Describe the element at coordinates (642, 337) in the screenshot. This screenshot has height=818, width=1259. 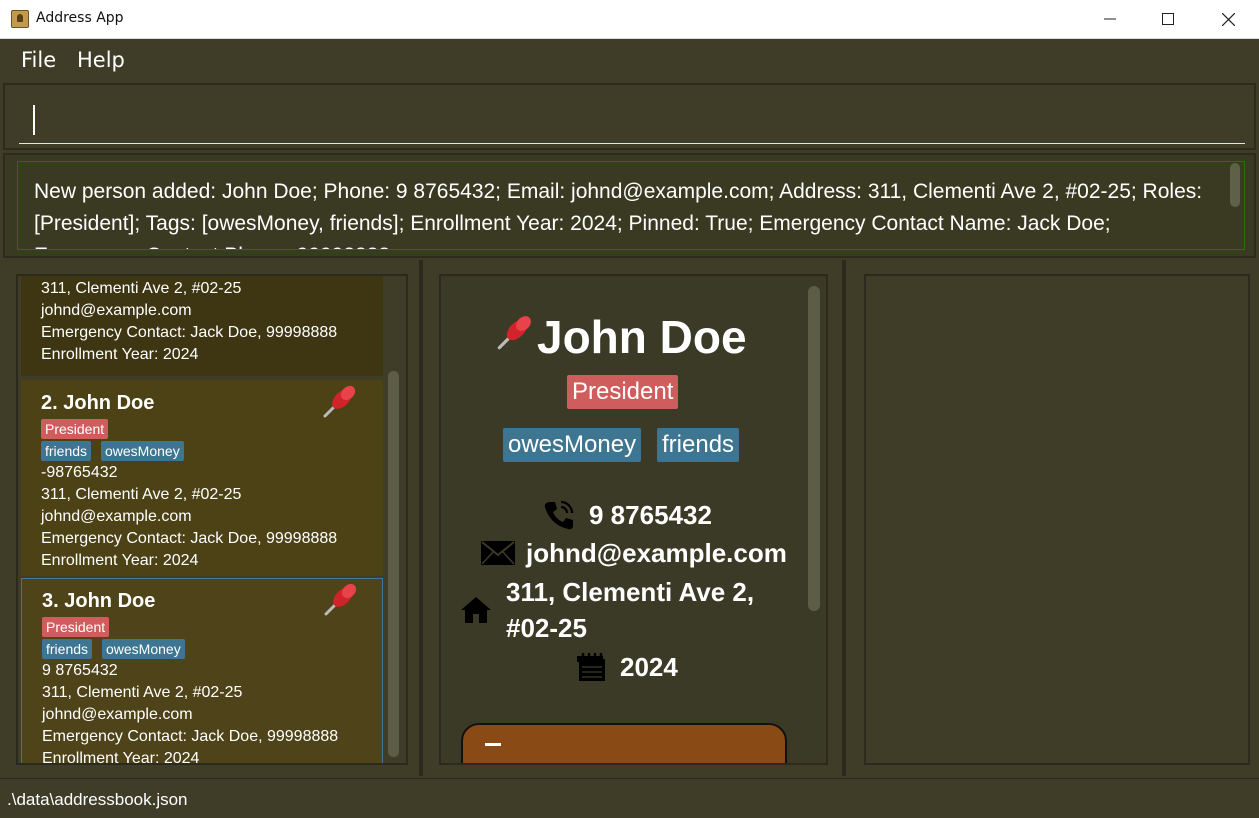
I see `detail-name: John Doe` at that location.